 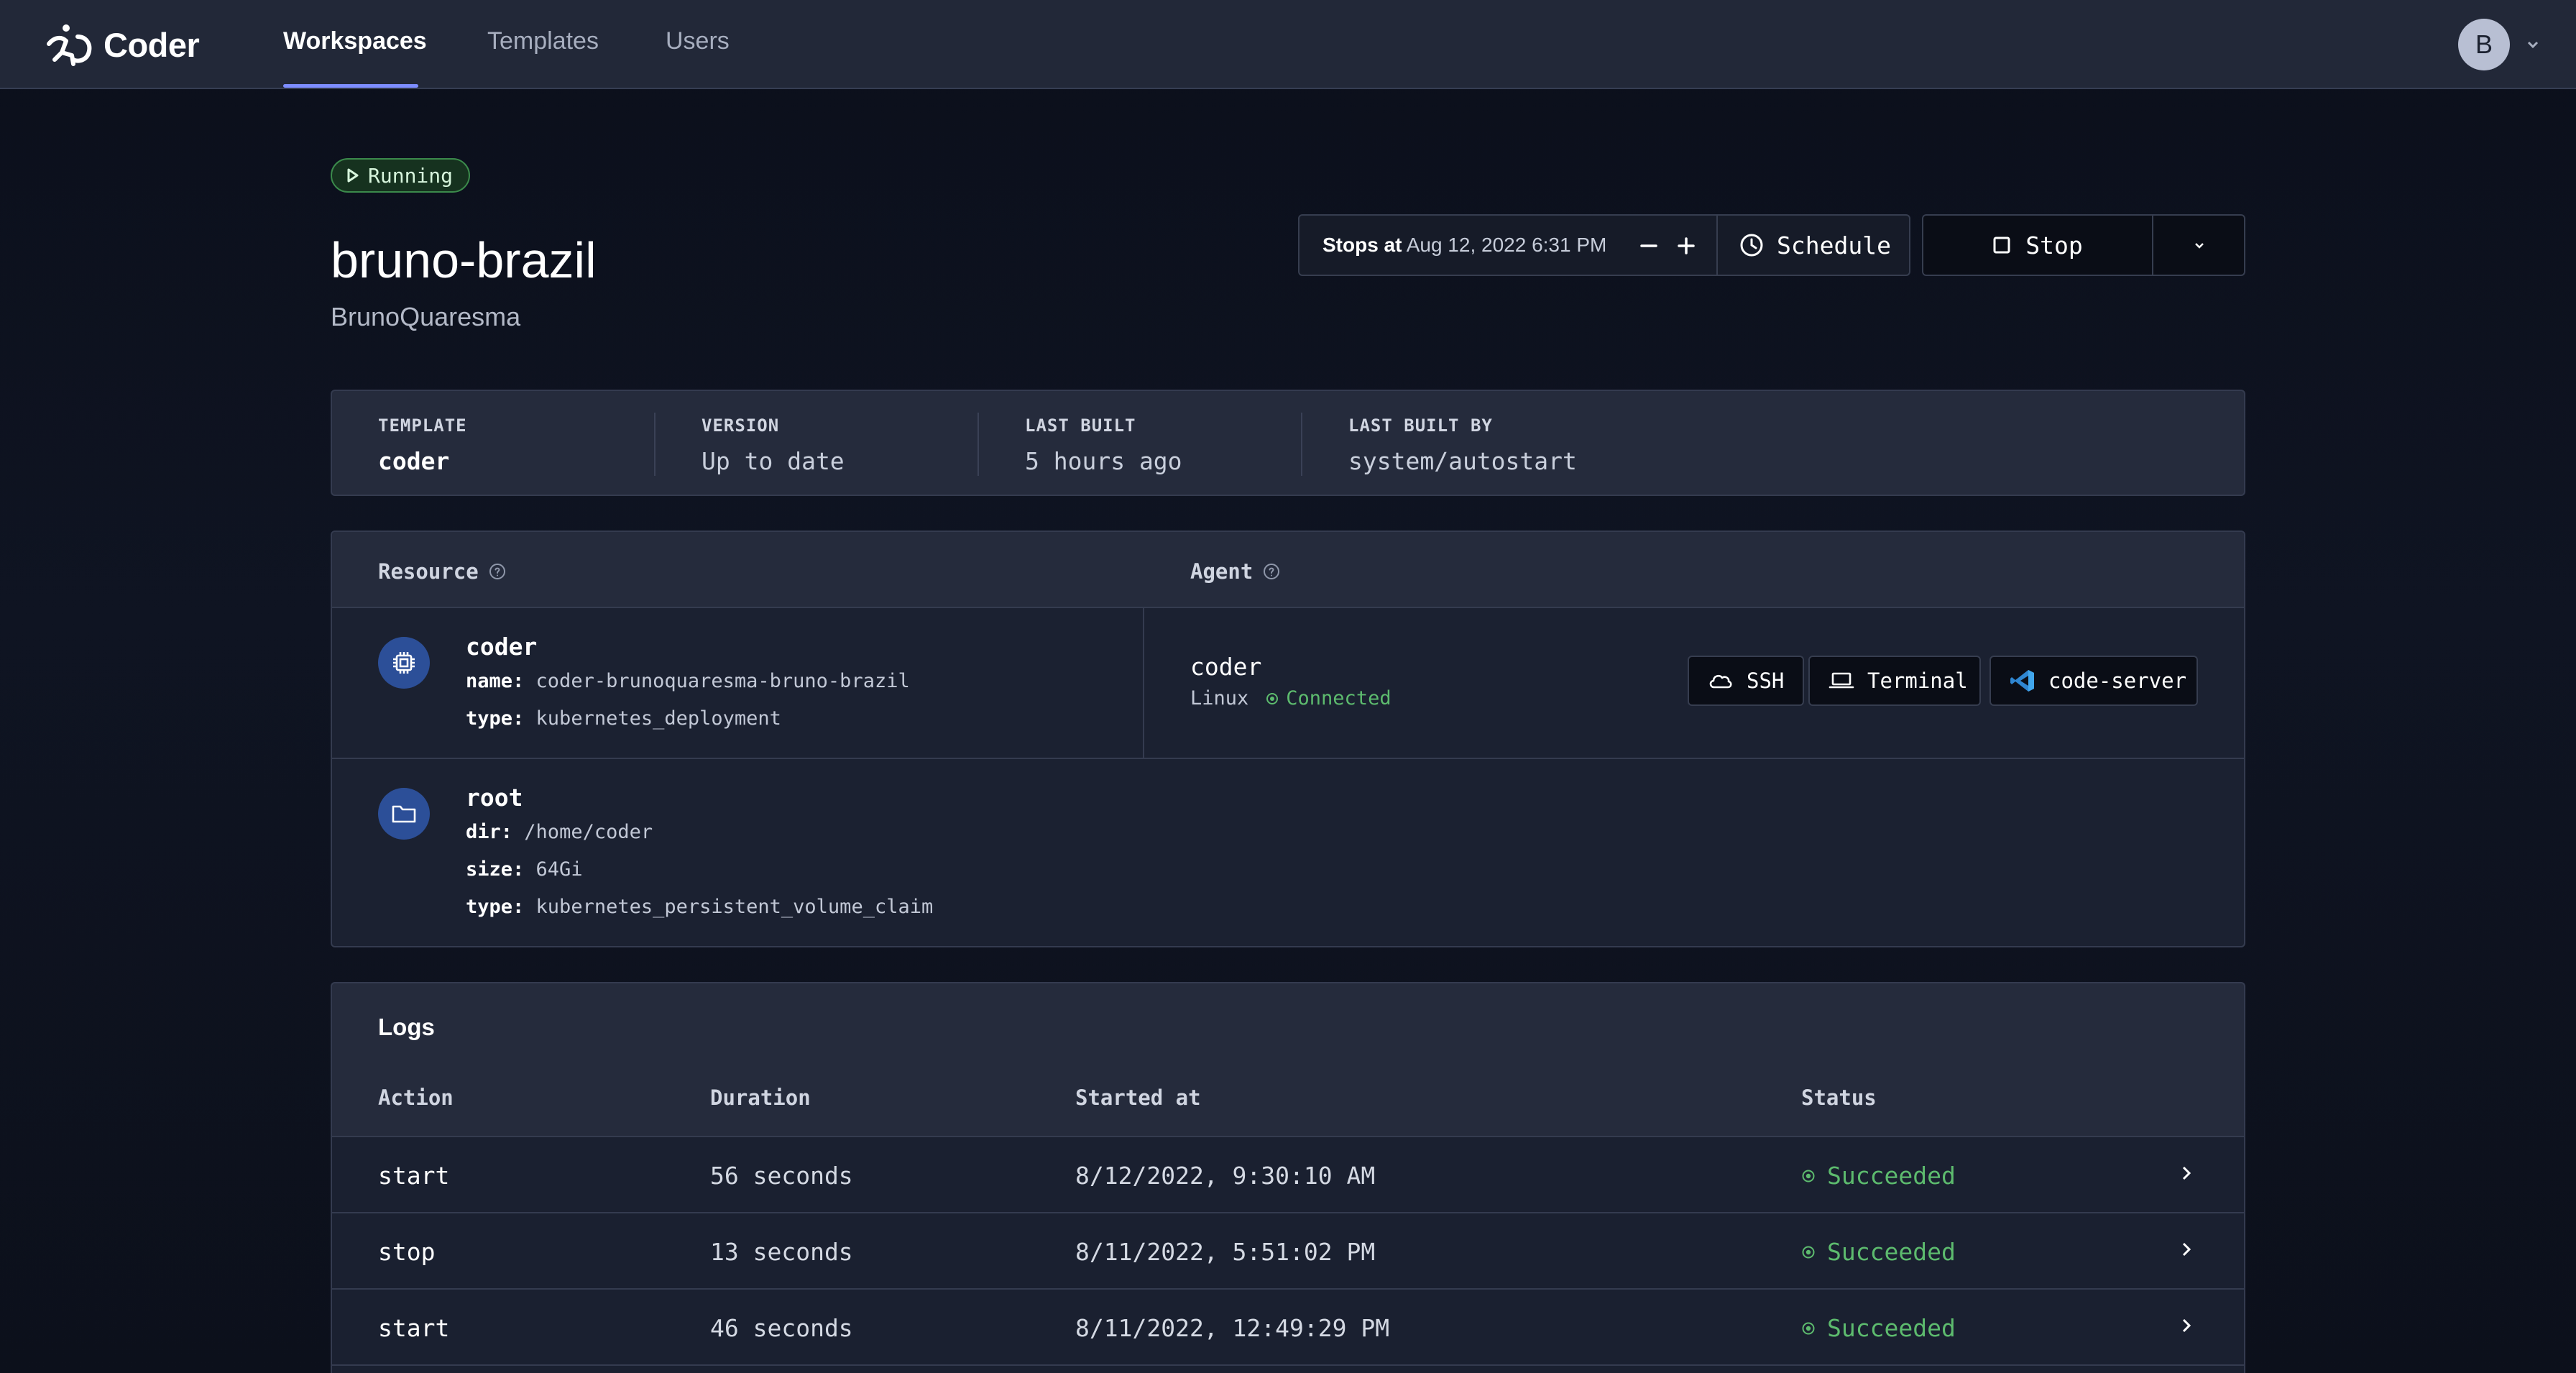 What do you see at coordinates (1232, 1328) in the screenshot?
I see `log-started-at: 8/11/2022, 12:49:29 PM` at bounding box center [1232, 1328].